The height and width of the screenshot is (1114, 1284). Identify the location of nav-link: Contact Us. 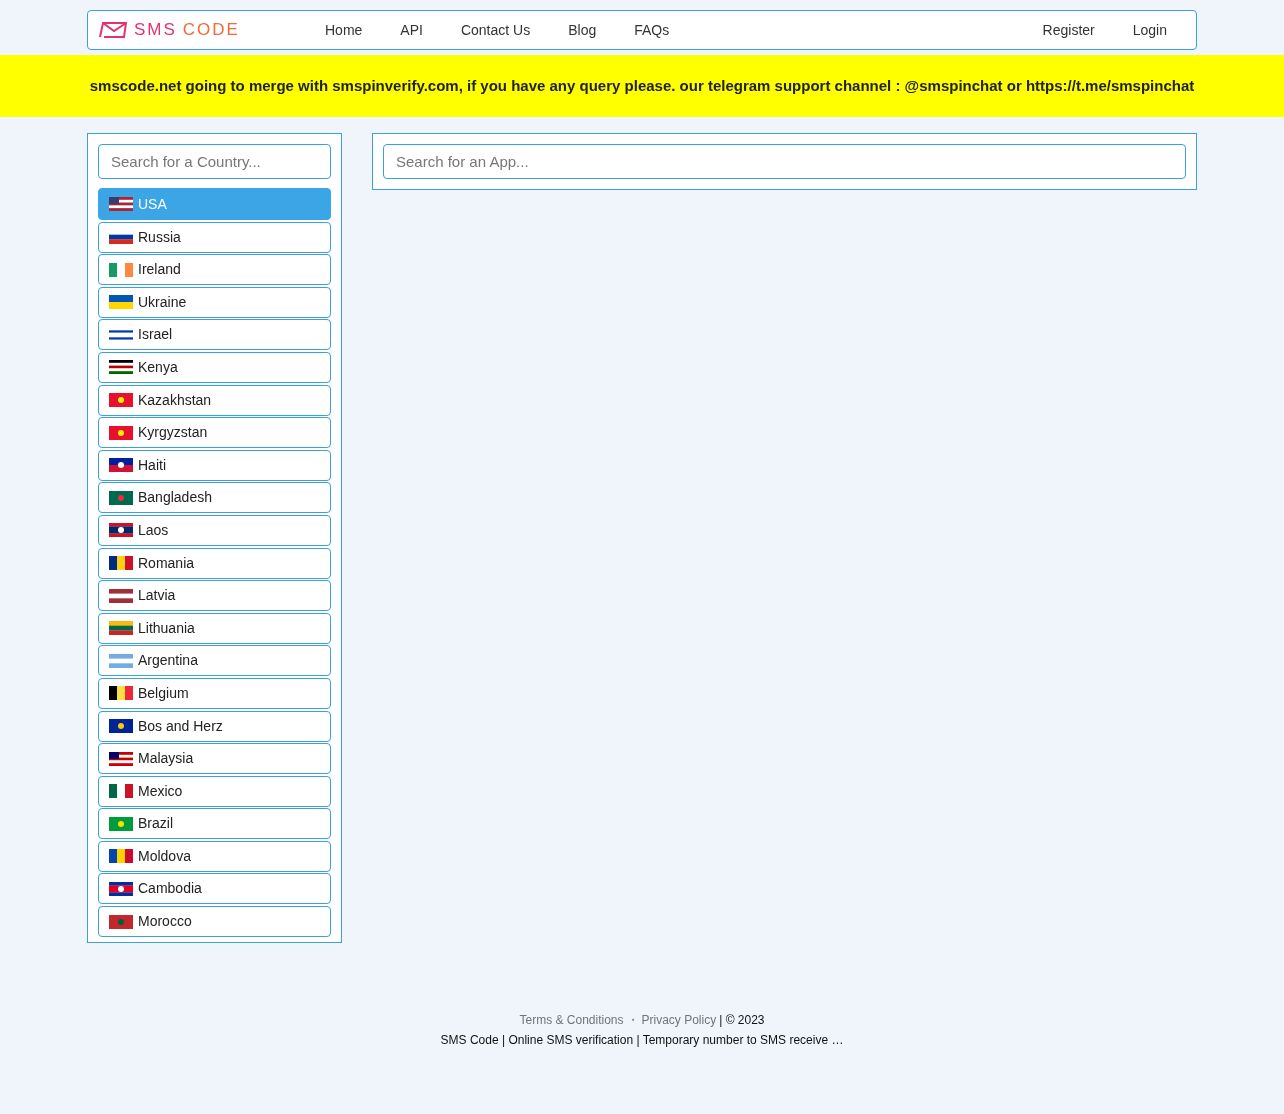
(495, 30).